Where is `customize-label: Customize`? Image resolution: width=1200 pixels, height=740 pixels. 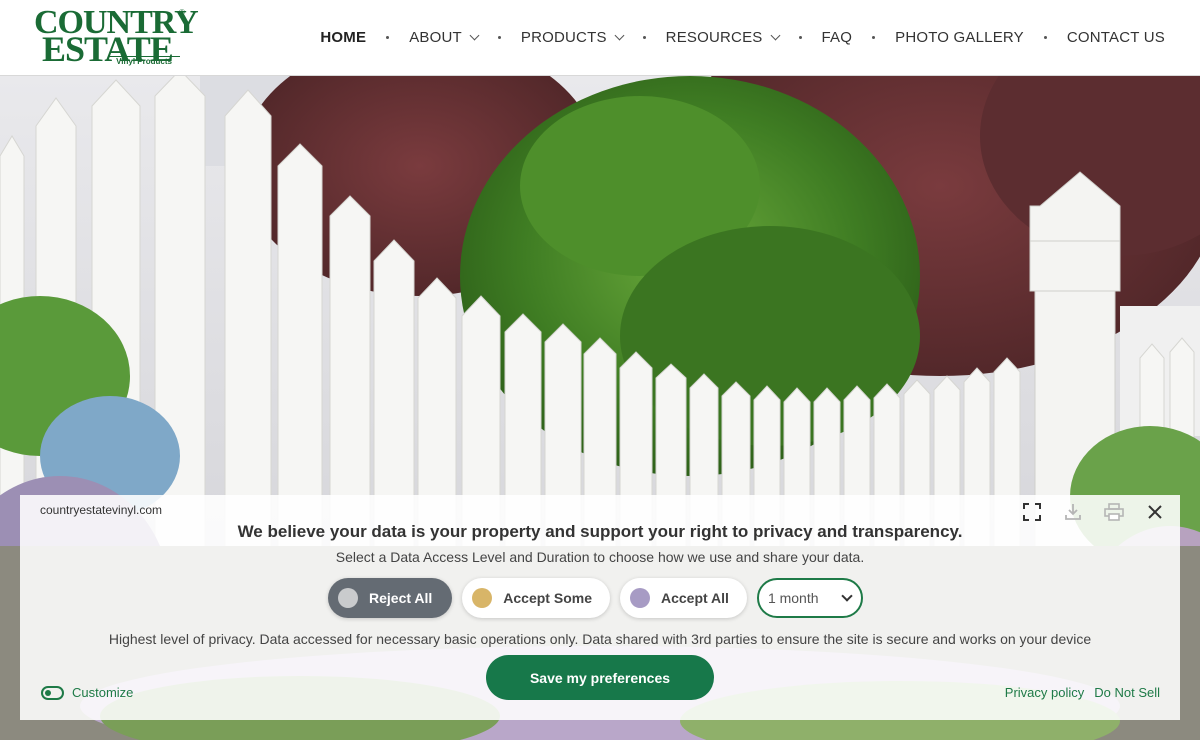
customize-label: Customize is located at coordinates (103, 692).